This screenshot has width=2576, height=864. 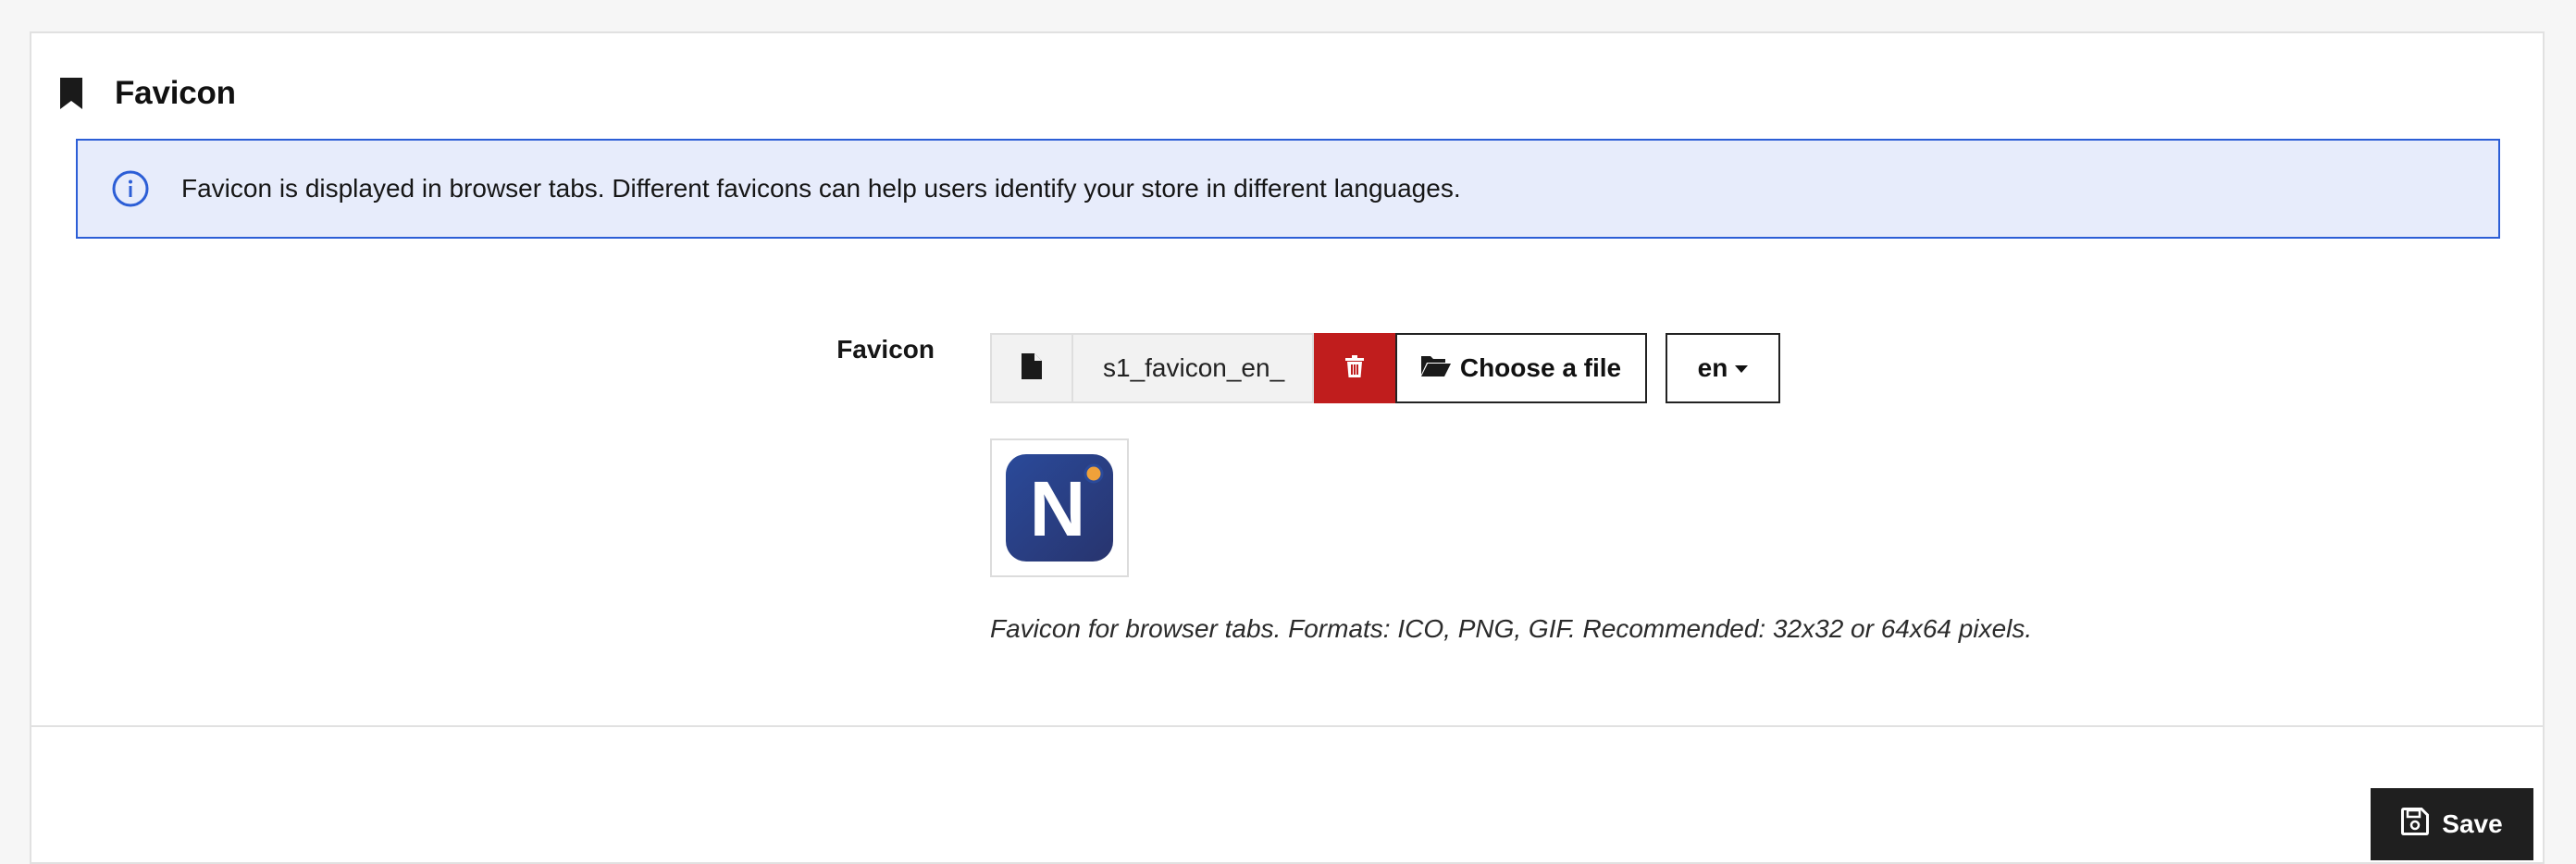 What do you see at coordinates (2422, 824) in the screenshot?
I see `floppy-disk-icon` at bounding box center [2422, 824].